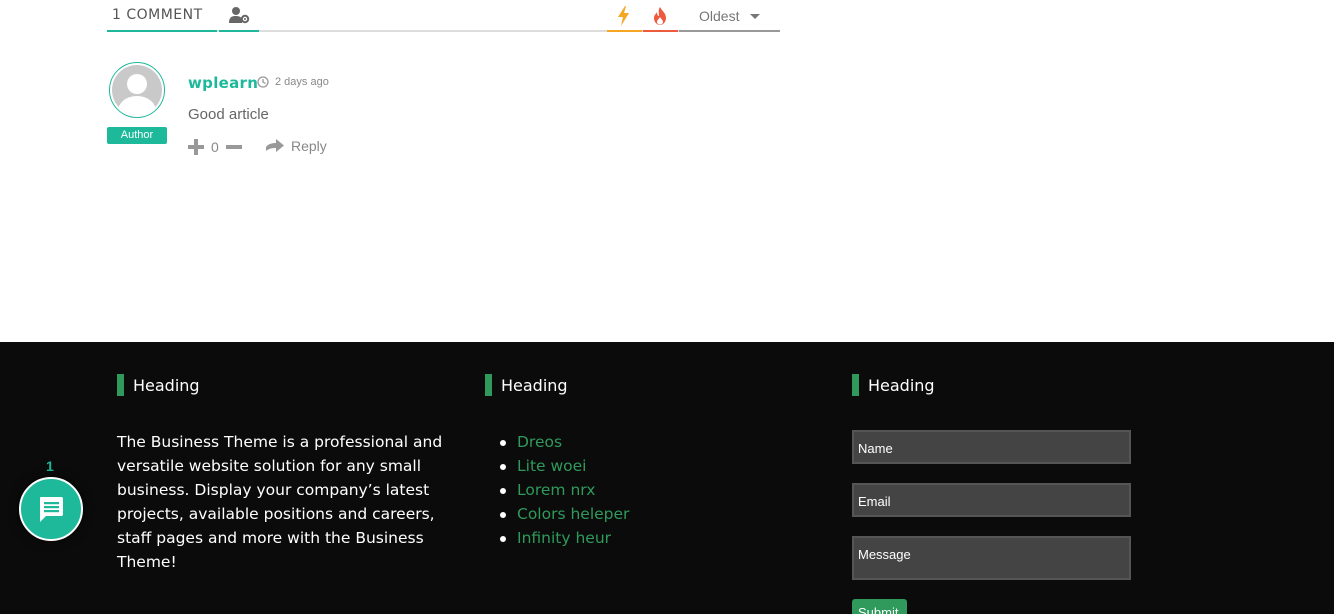 This screenshot has width=1334, height=614. Describe the element at coordinates (573, 514) in the screenshot. I see `footer-link: Colors heleper` at that location.